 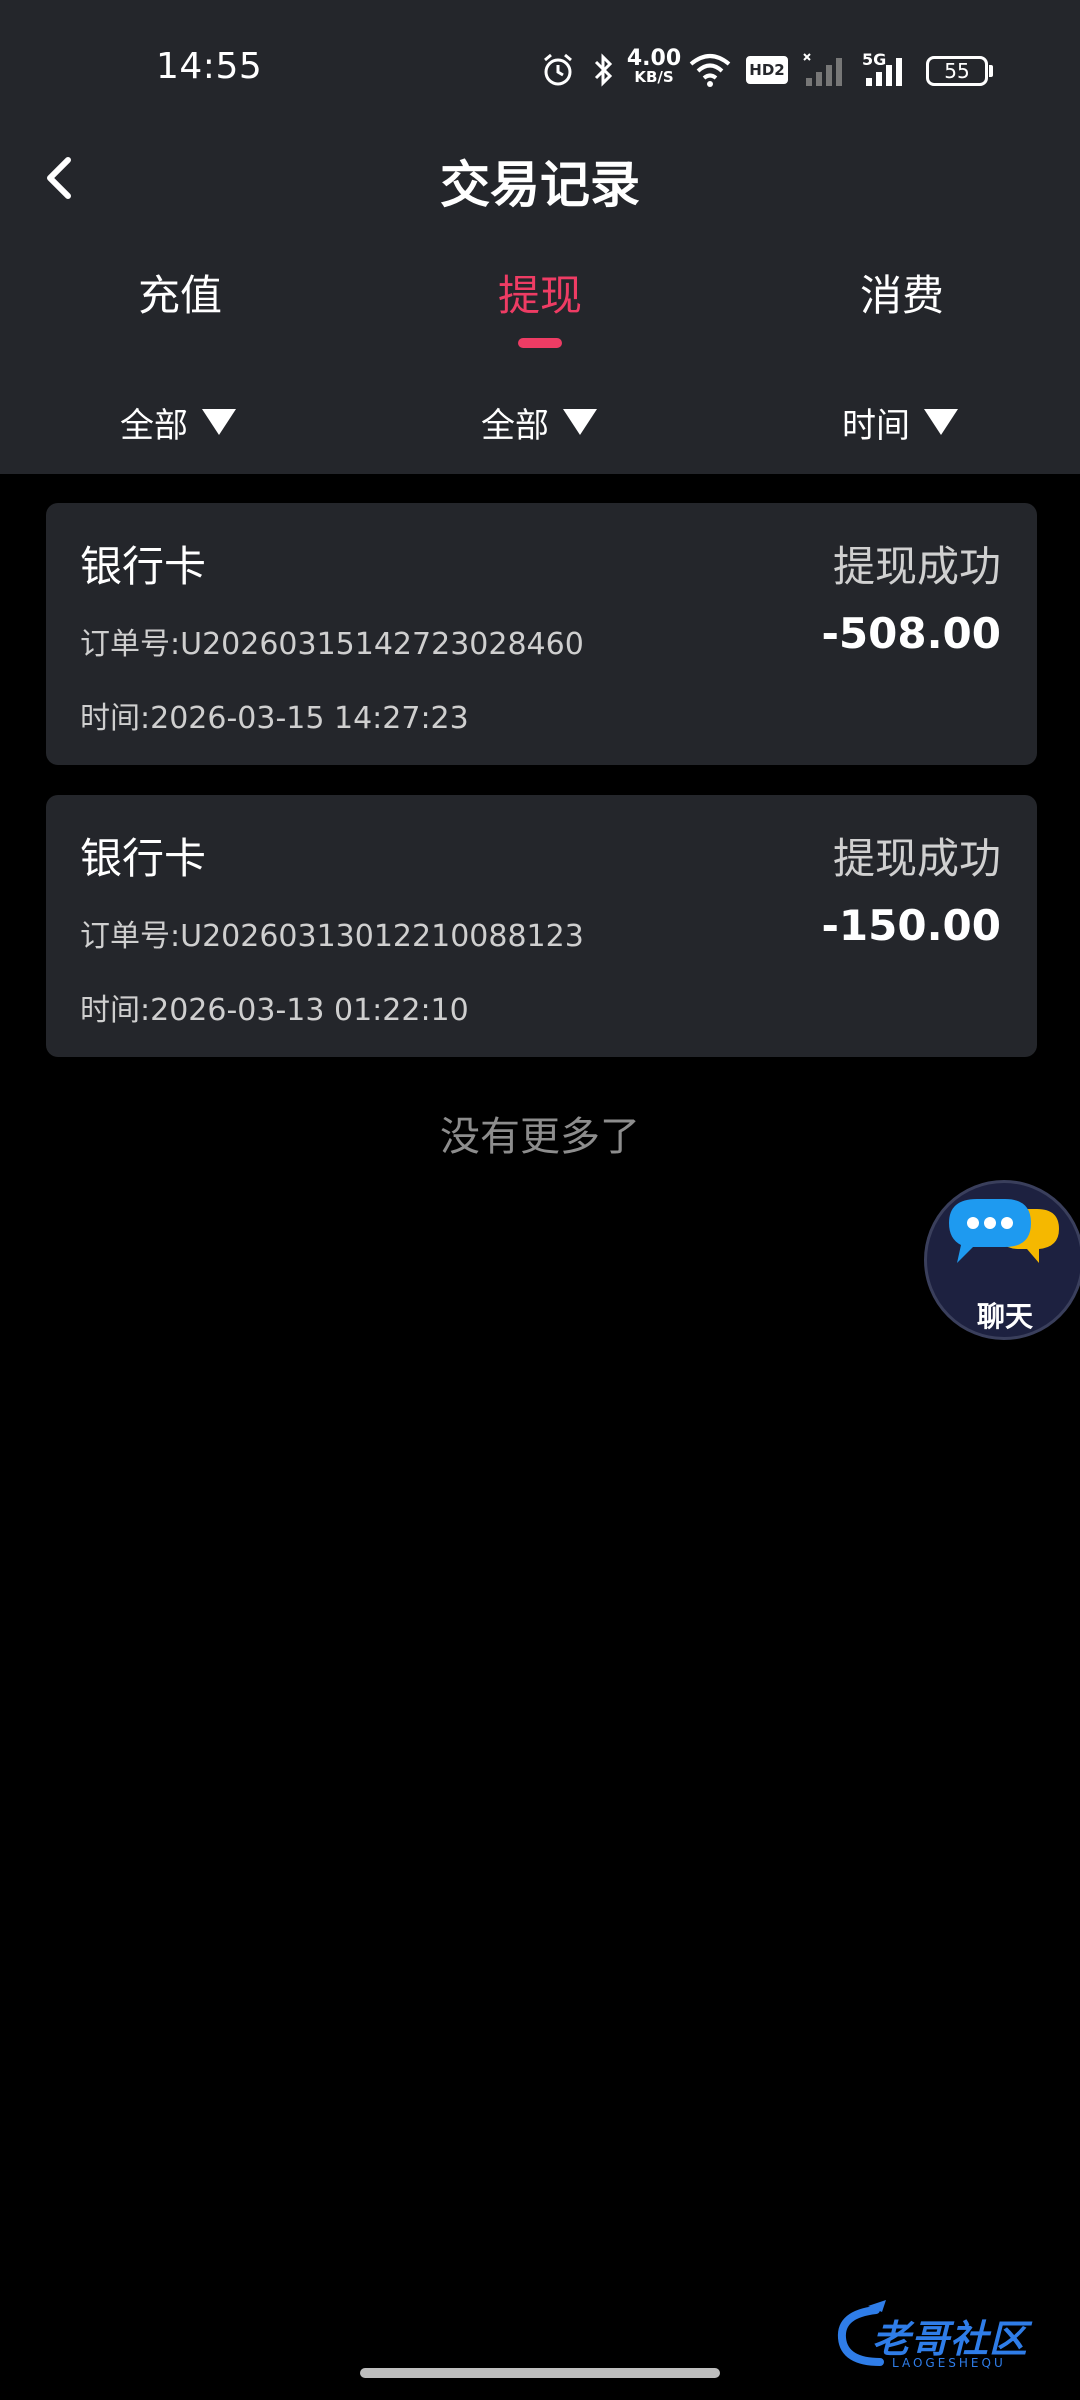 I want to click on battery-level: 55, so click(x=957, y=71).